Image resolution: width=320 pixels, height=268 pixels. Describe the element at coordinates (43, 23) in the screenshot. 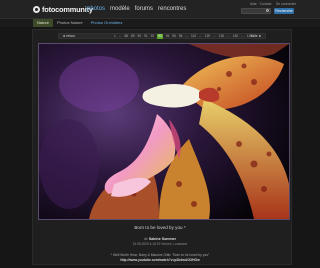

I see `subnav-nature: Nature` at that location.